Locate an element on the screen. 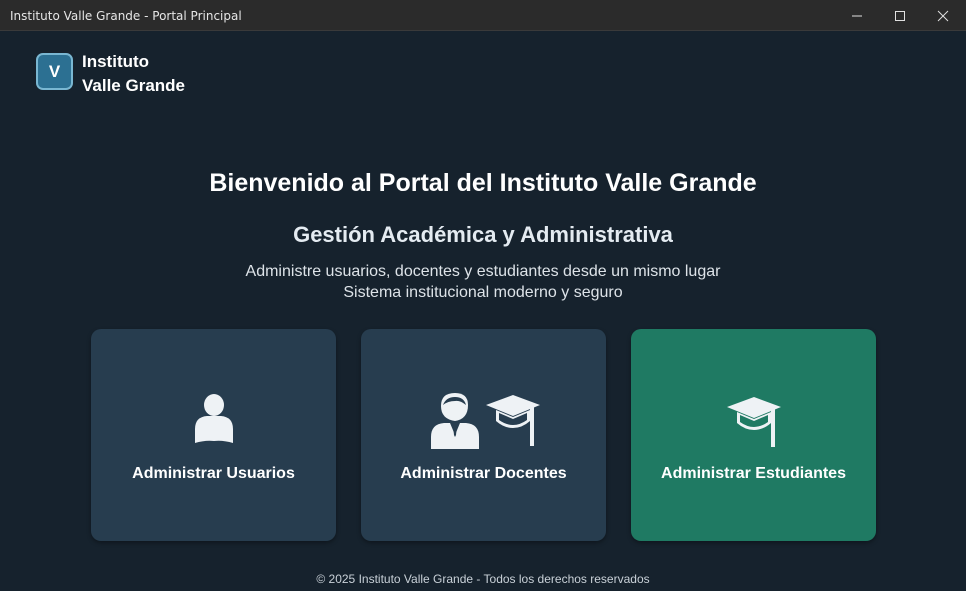 This screenshot has width=966, height=591. maximize-button is located at coordinates (899, 15).